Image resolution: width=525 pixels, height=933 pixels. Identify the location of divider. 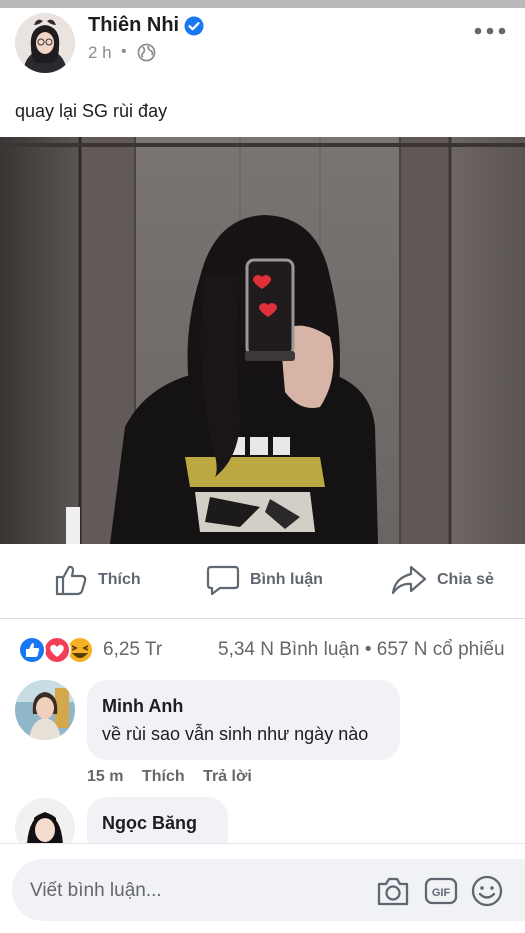
(262, 618).